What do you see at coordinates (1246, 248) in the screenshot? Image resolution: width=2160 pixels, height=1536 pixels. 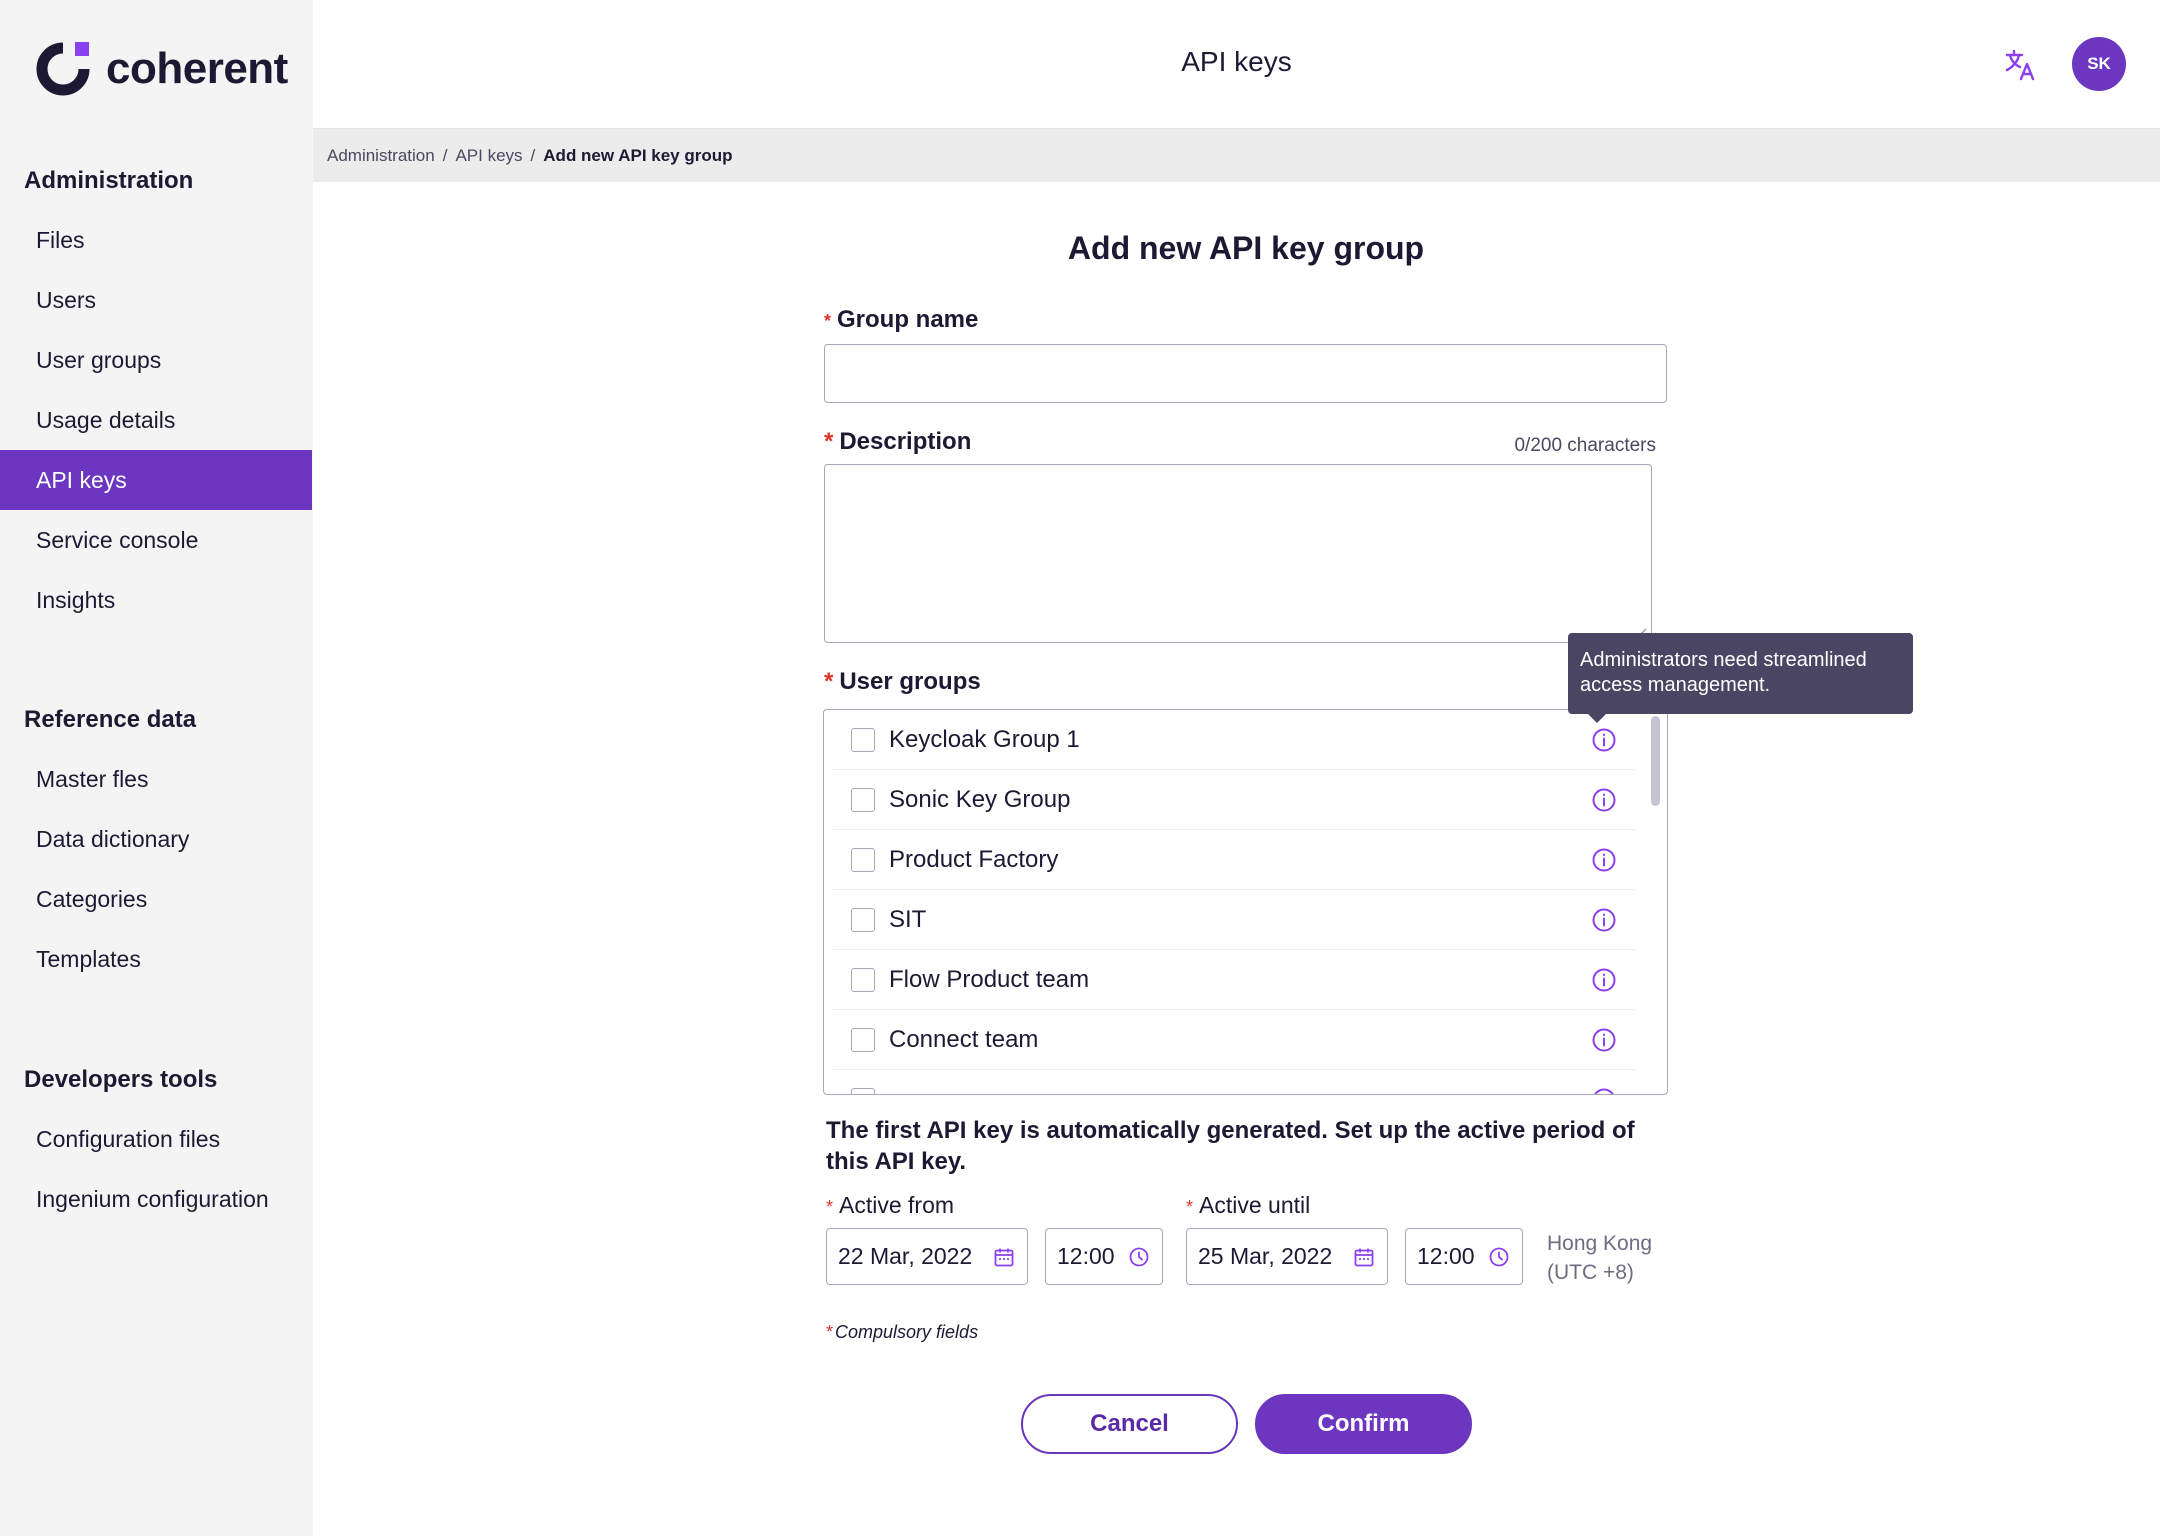 I see `form-title: Add new API key group` at bounding box center [1246, 248].